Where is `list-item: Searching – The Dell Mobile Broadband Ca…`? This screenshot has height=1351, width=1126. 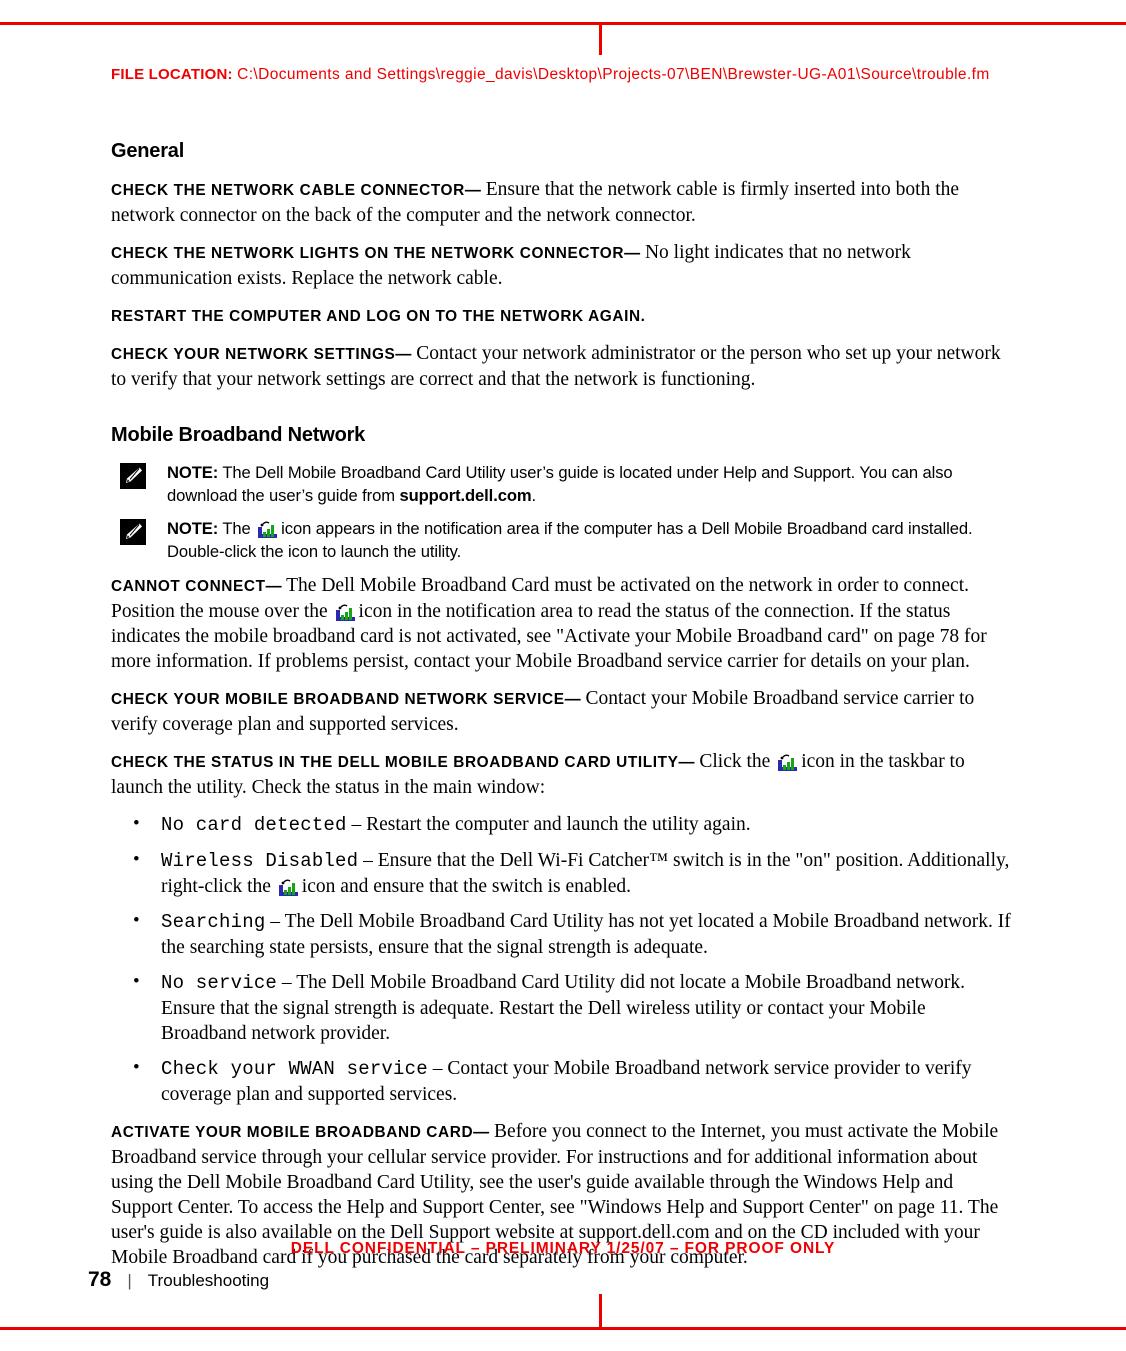 list-item: Searching – The Dell Mobile Broadband Ca… is located at coordinates (563, 934).